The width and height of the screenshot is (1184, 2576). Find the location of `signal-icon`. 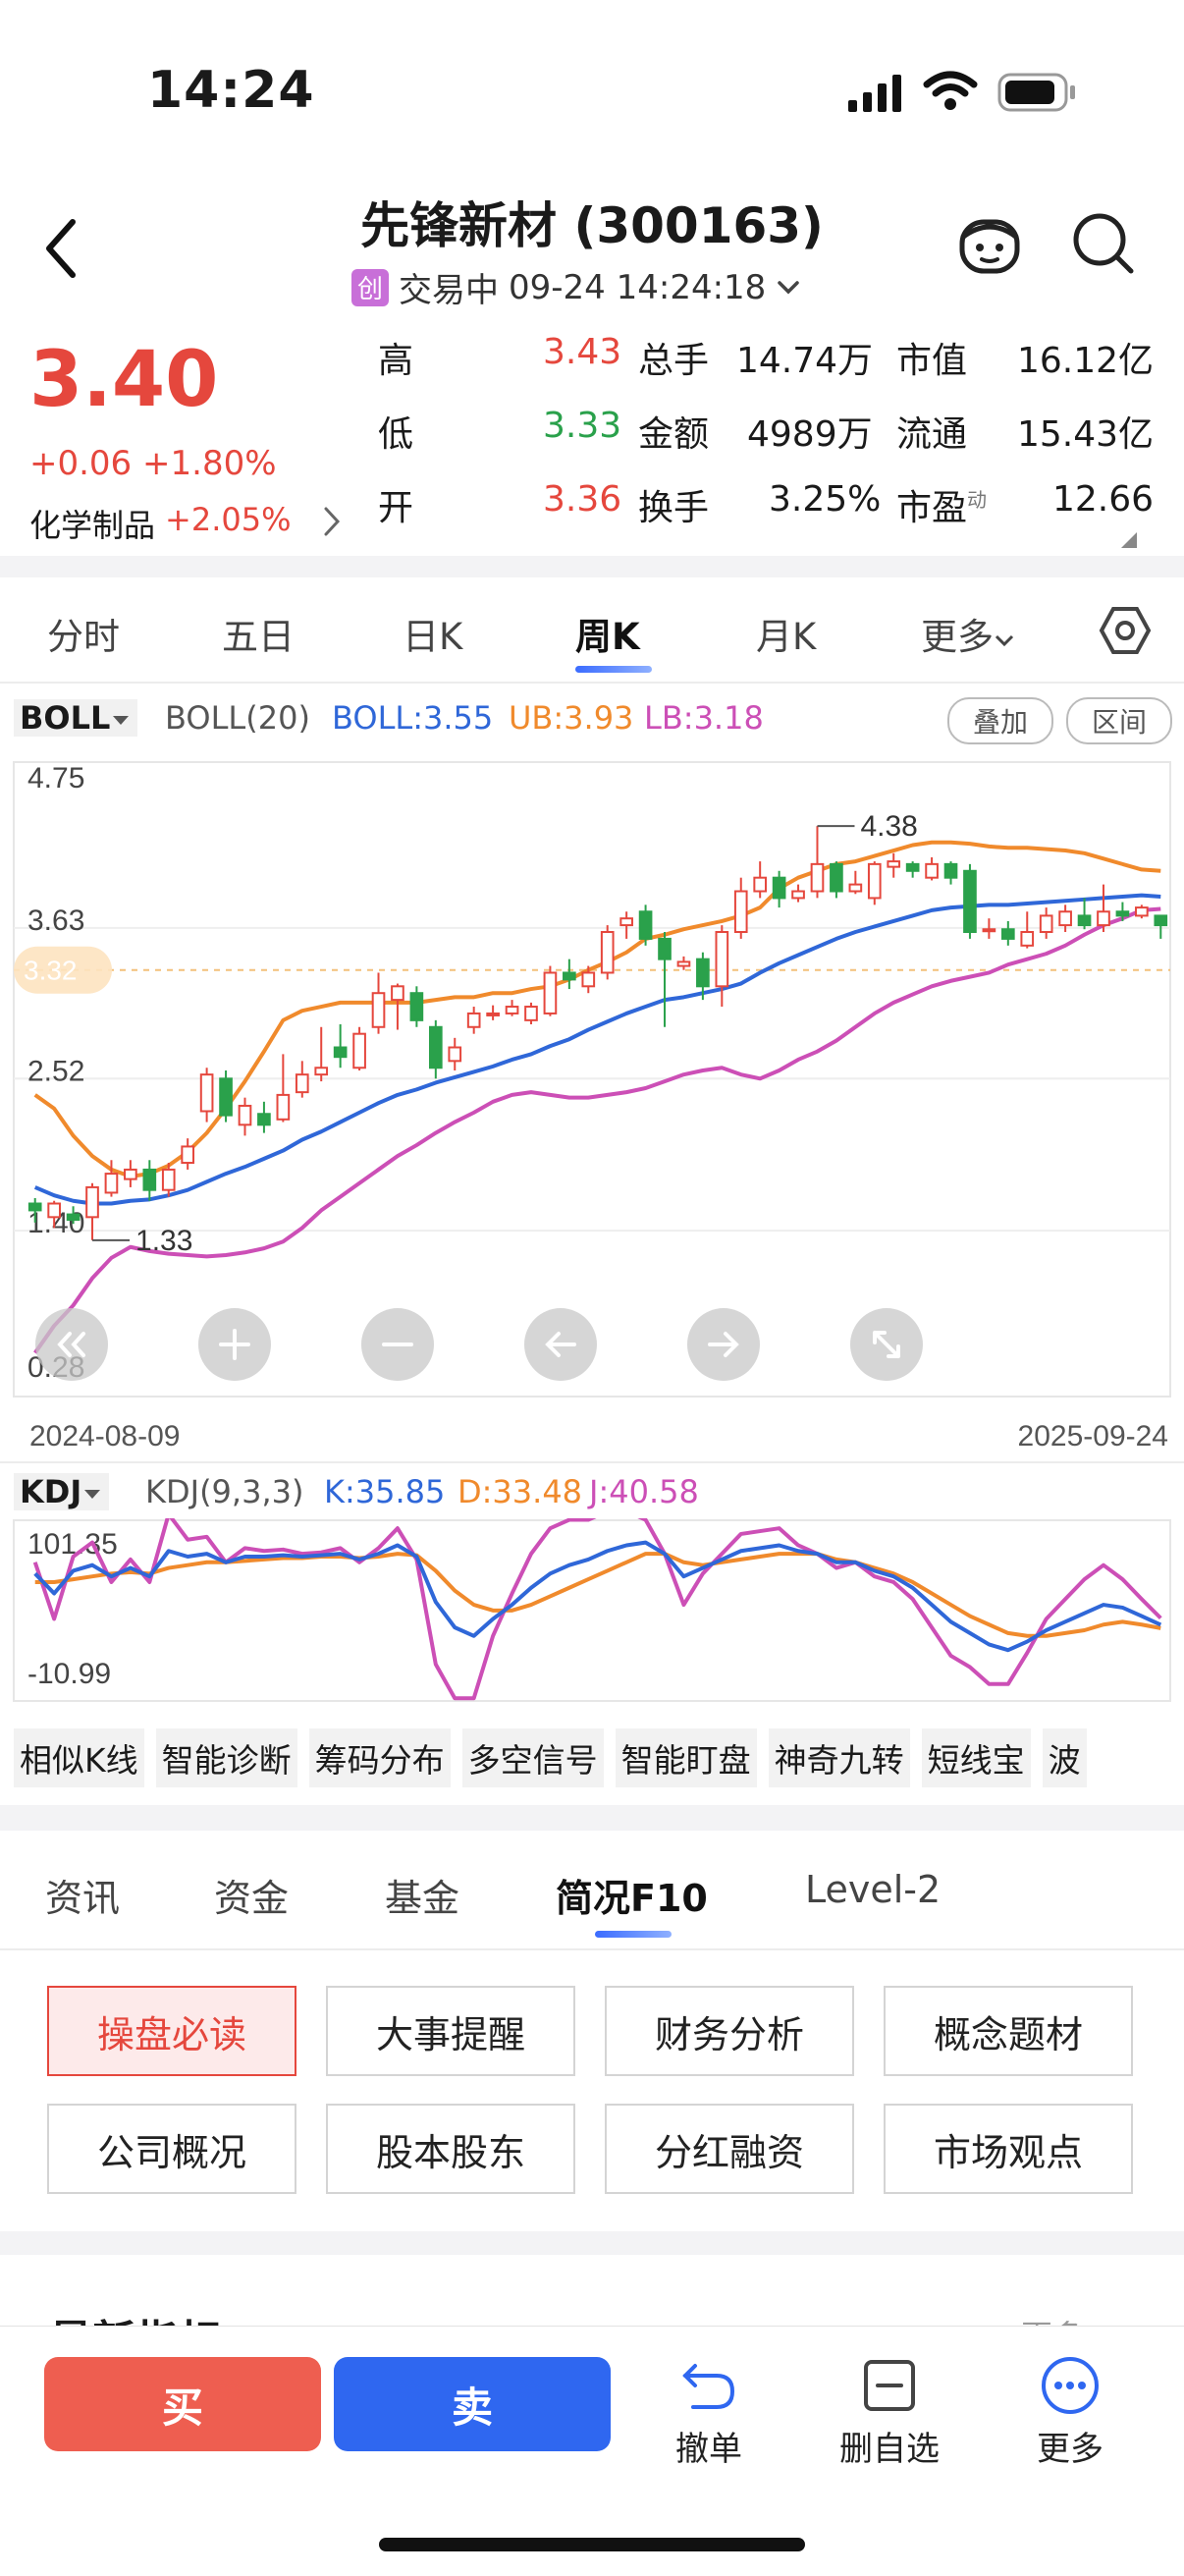

signal-icon is located at coordinates (875, 95).